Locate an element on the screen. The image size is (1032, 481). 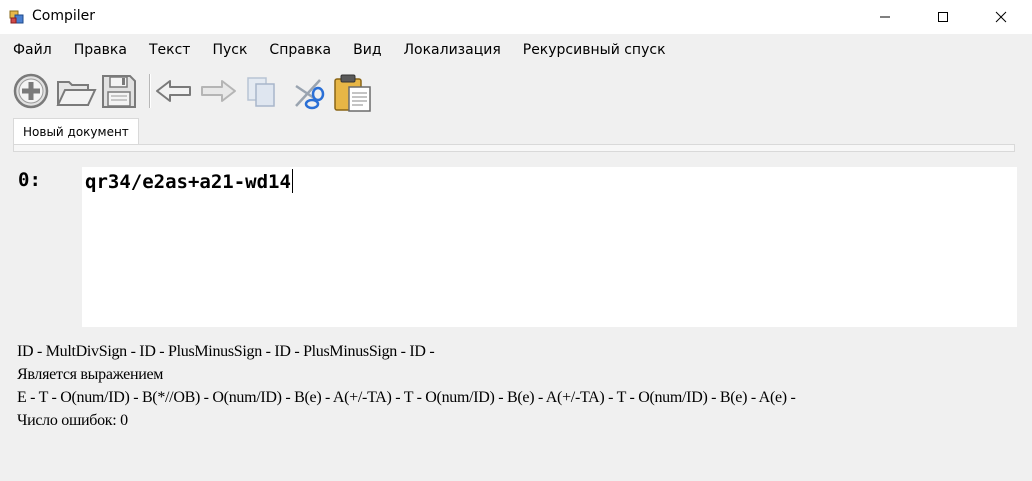
text-caret is located at coordinates (292, 181).